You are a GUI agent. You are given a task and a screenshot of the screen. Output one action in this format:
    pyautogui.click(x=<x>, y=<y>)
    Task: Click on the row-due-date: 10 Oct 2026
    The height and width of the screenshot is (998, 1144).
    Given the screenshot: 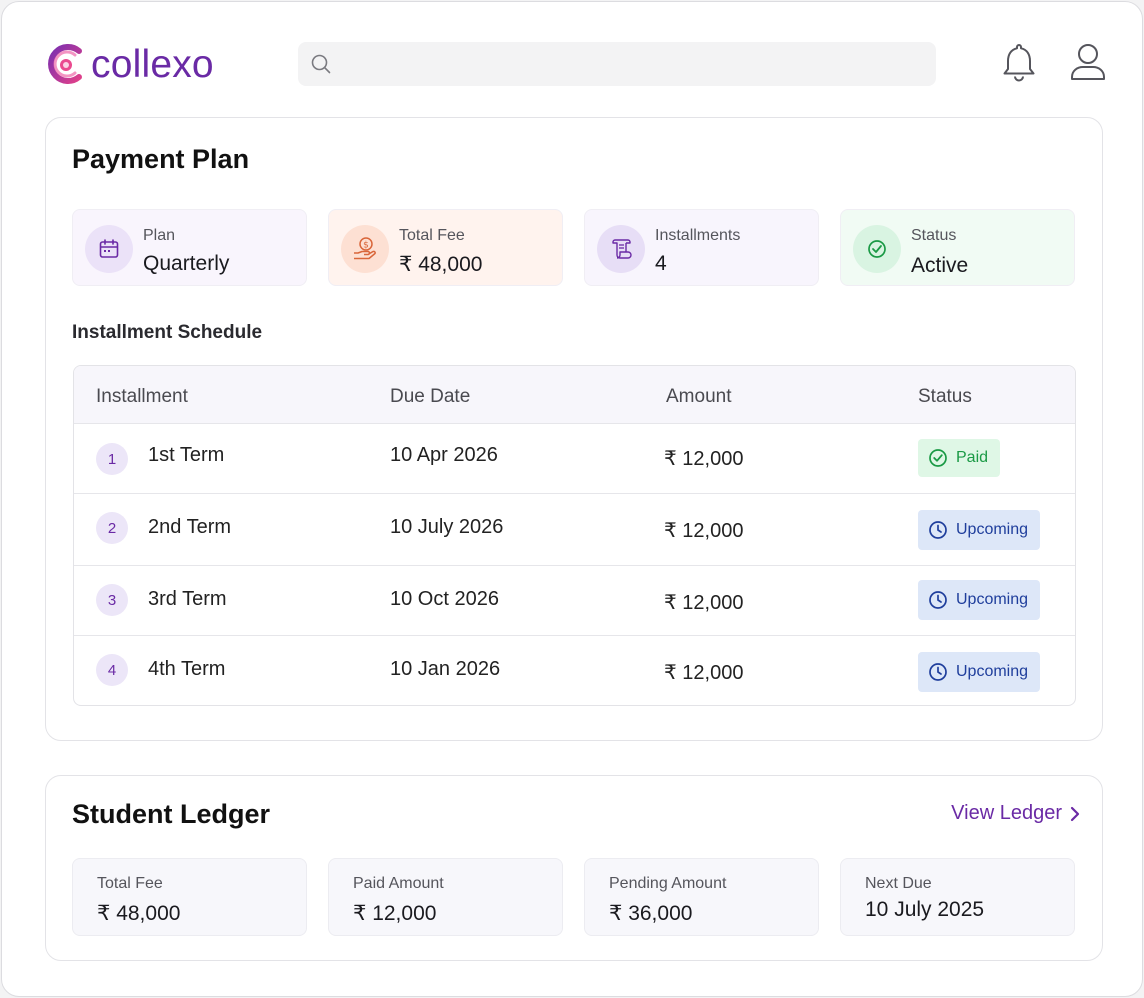 What is the action you would take?
    pyautogui.click(x=444, y=599)
    